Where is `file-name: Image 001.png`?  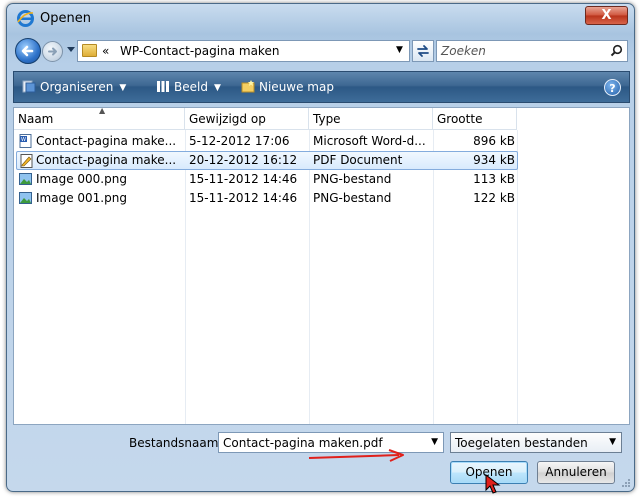 file-name: Image 001.png is located at coordinates (81, 198).